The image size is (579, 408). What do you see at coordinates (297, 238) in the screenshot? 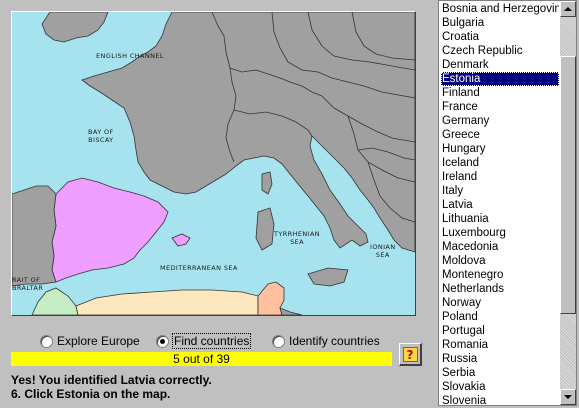
I see `tyrrhenian-sea-label: Tyrrhenian Sea` at bounding box center [297, 238].